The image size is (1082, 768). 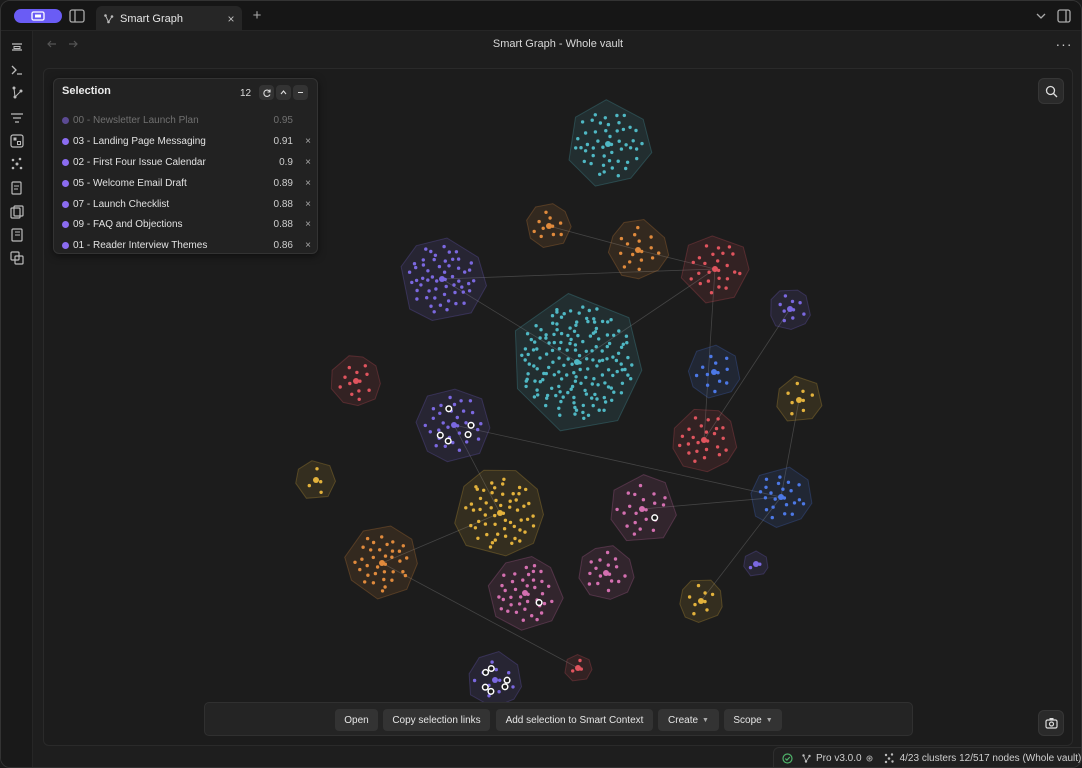 I want to click on selection-item: 01 - Reader Interview Themes 0.86 ×, so click(x=186, y=245).